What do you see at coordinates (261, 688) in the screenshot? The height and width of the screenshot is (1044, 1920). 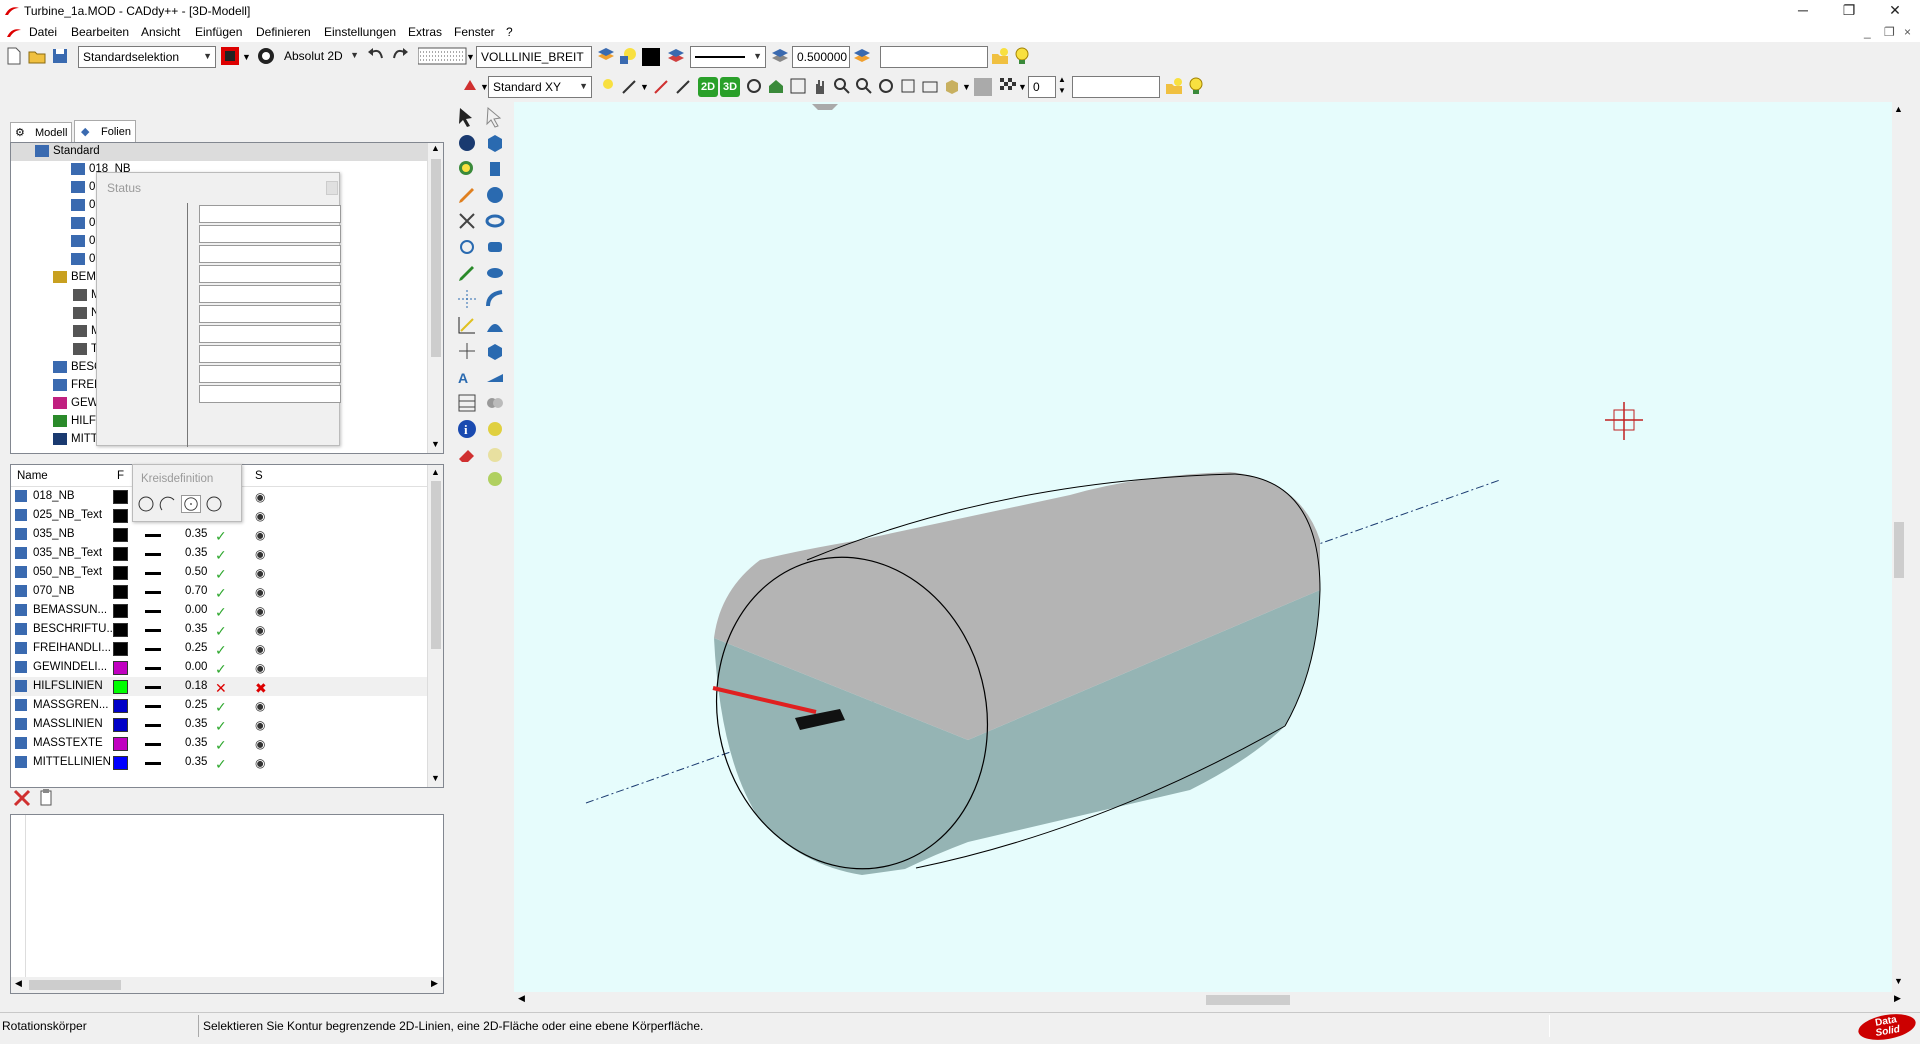 I see `locked-eye-icon: ✖` at bounding box center [261, 688].